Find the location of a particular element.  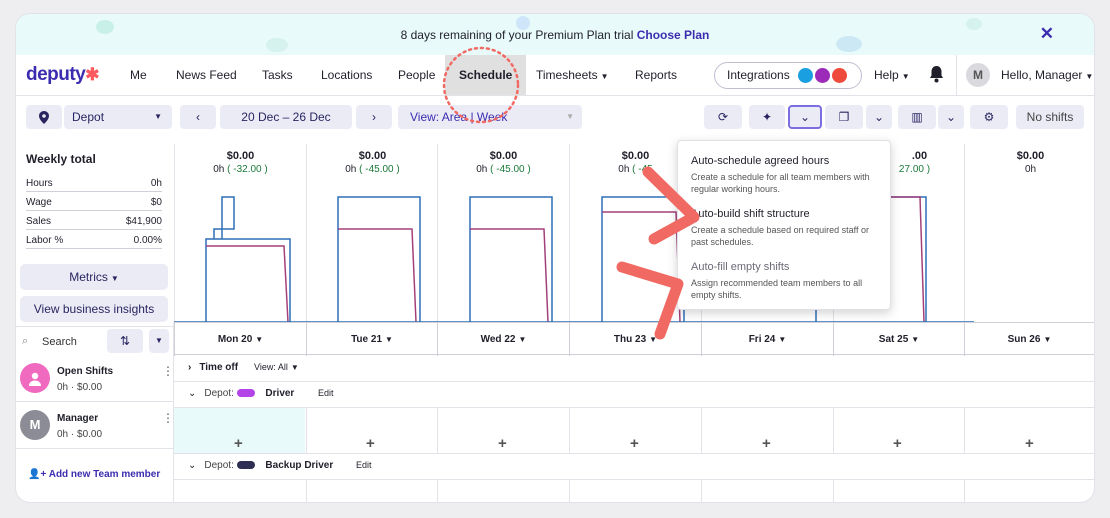

driver-section-header: ⌄ Depot: Driver is located at coordinates (241, 393).